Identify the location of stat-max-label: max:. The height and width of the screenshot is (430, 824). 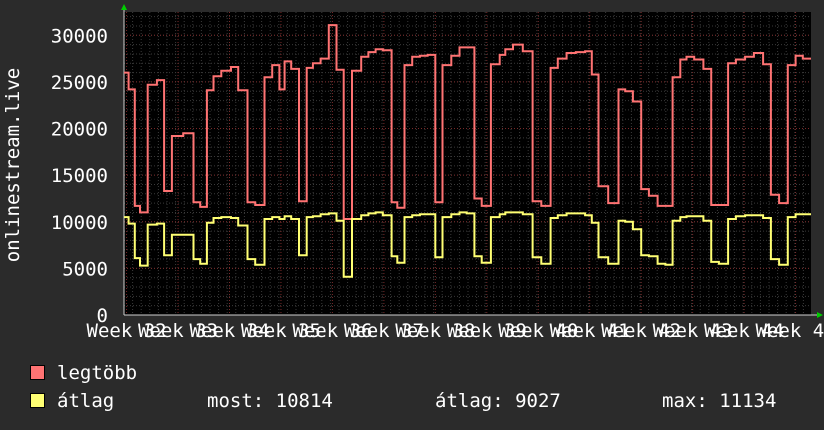
(685, 401).